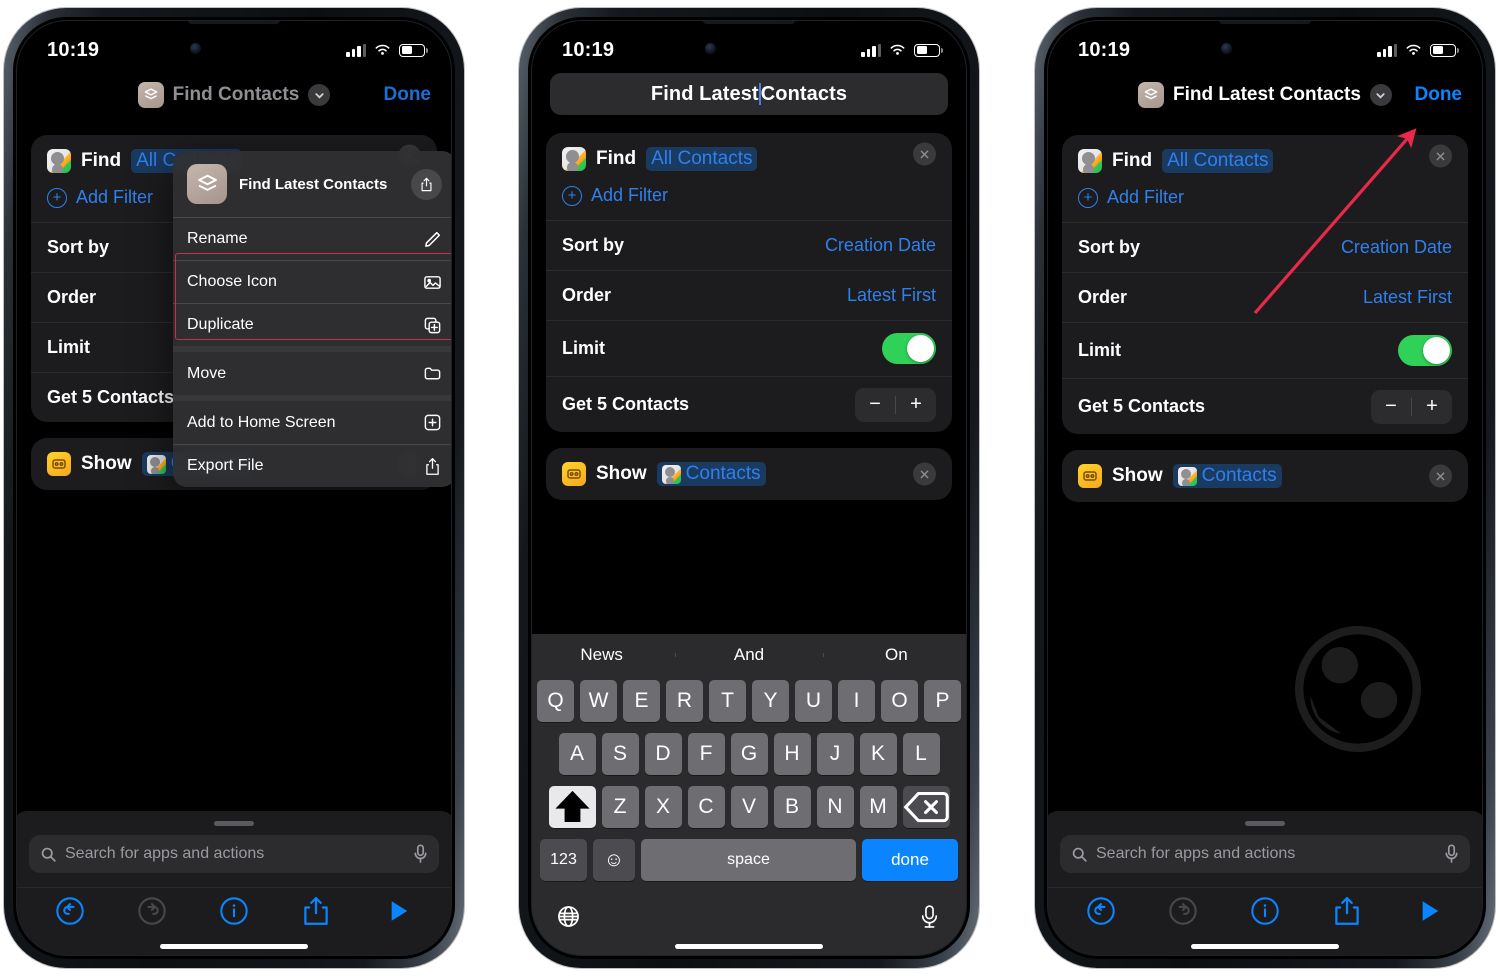 The image size is (1500, 977). Describe the element at coordinates (601, 655) in the screenshot. I see `prediction-1: News` at that location.